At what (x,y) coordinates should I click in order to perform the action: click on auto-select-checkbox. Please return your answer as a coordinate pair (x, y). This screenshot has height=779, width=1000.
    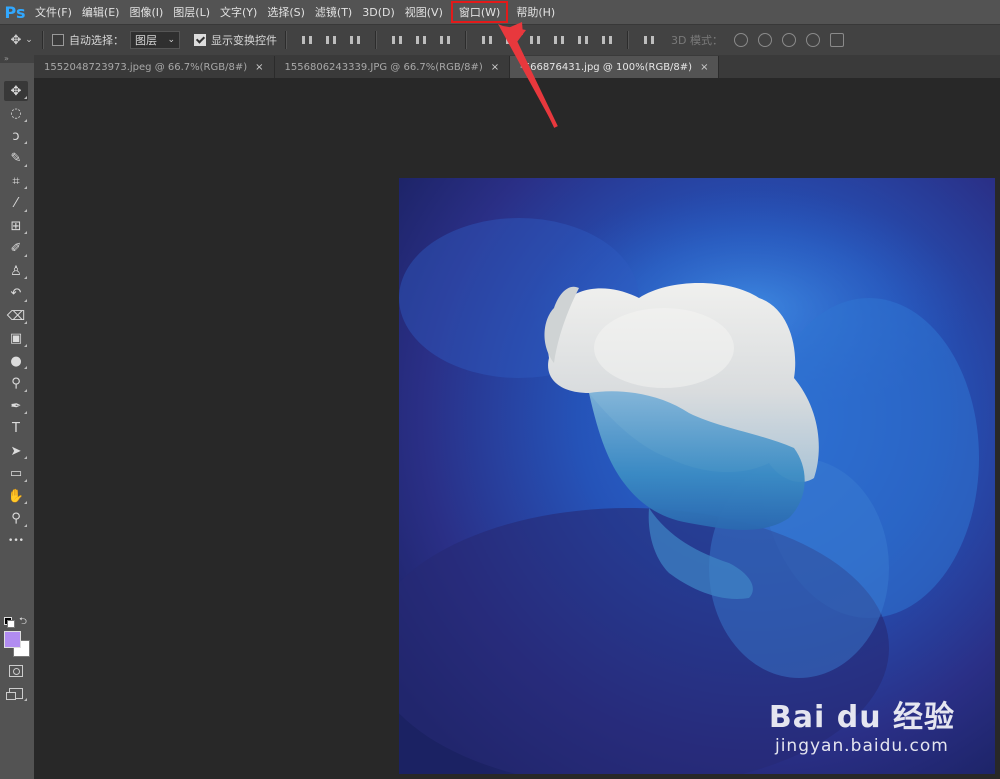
    Looking at the image, I should click on (58, 40).